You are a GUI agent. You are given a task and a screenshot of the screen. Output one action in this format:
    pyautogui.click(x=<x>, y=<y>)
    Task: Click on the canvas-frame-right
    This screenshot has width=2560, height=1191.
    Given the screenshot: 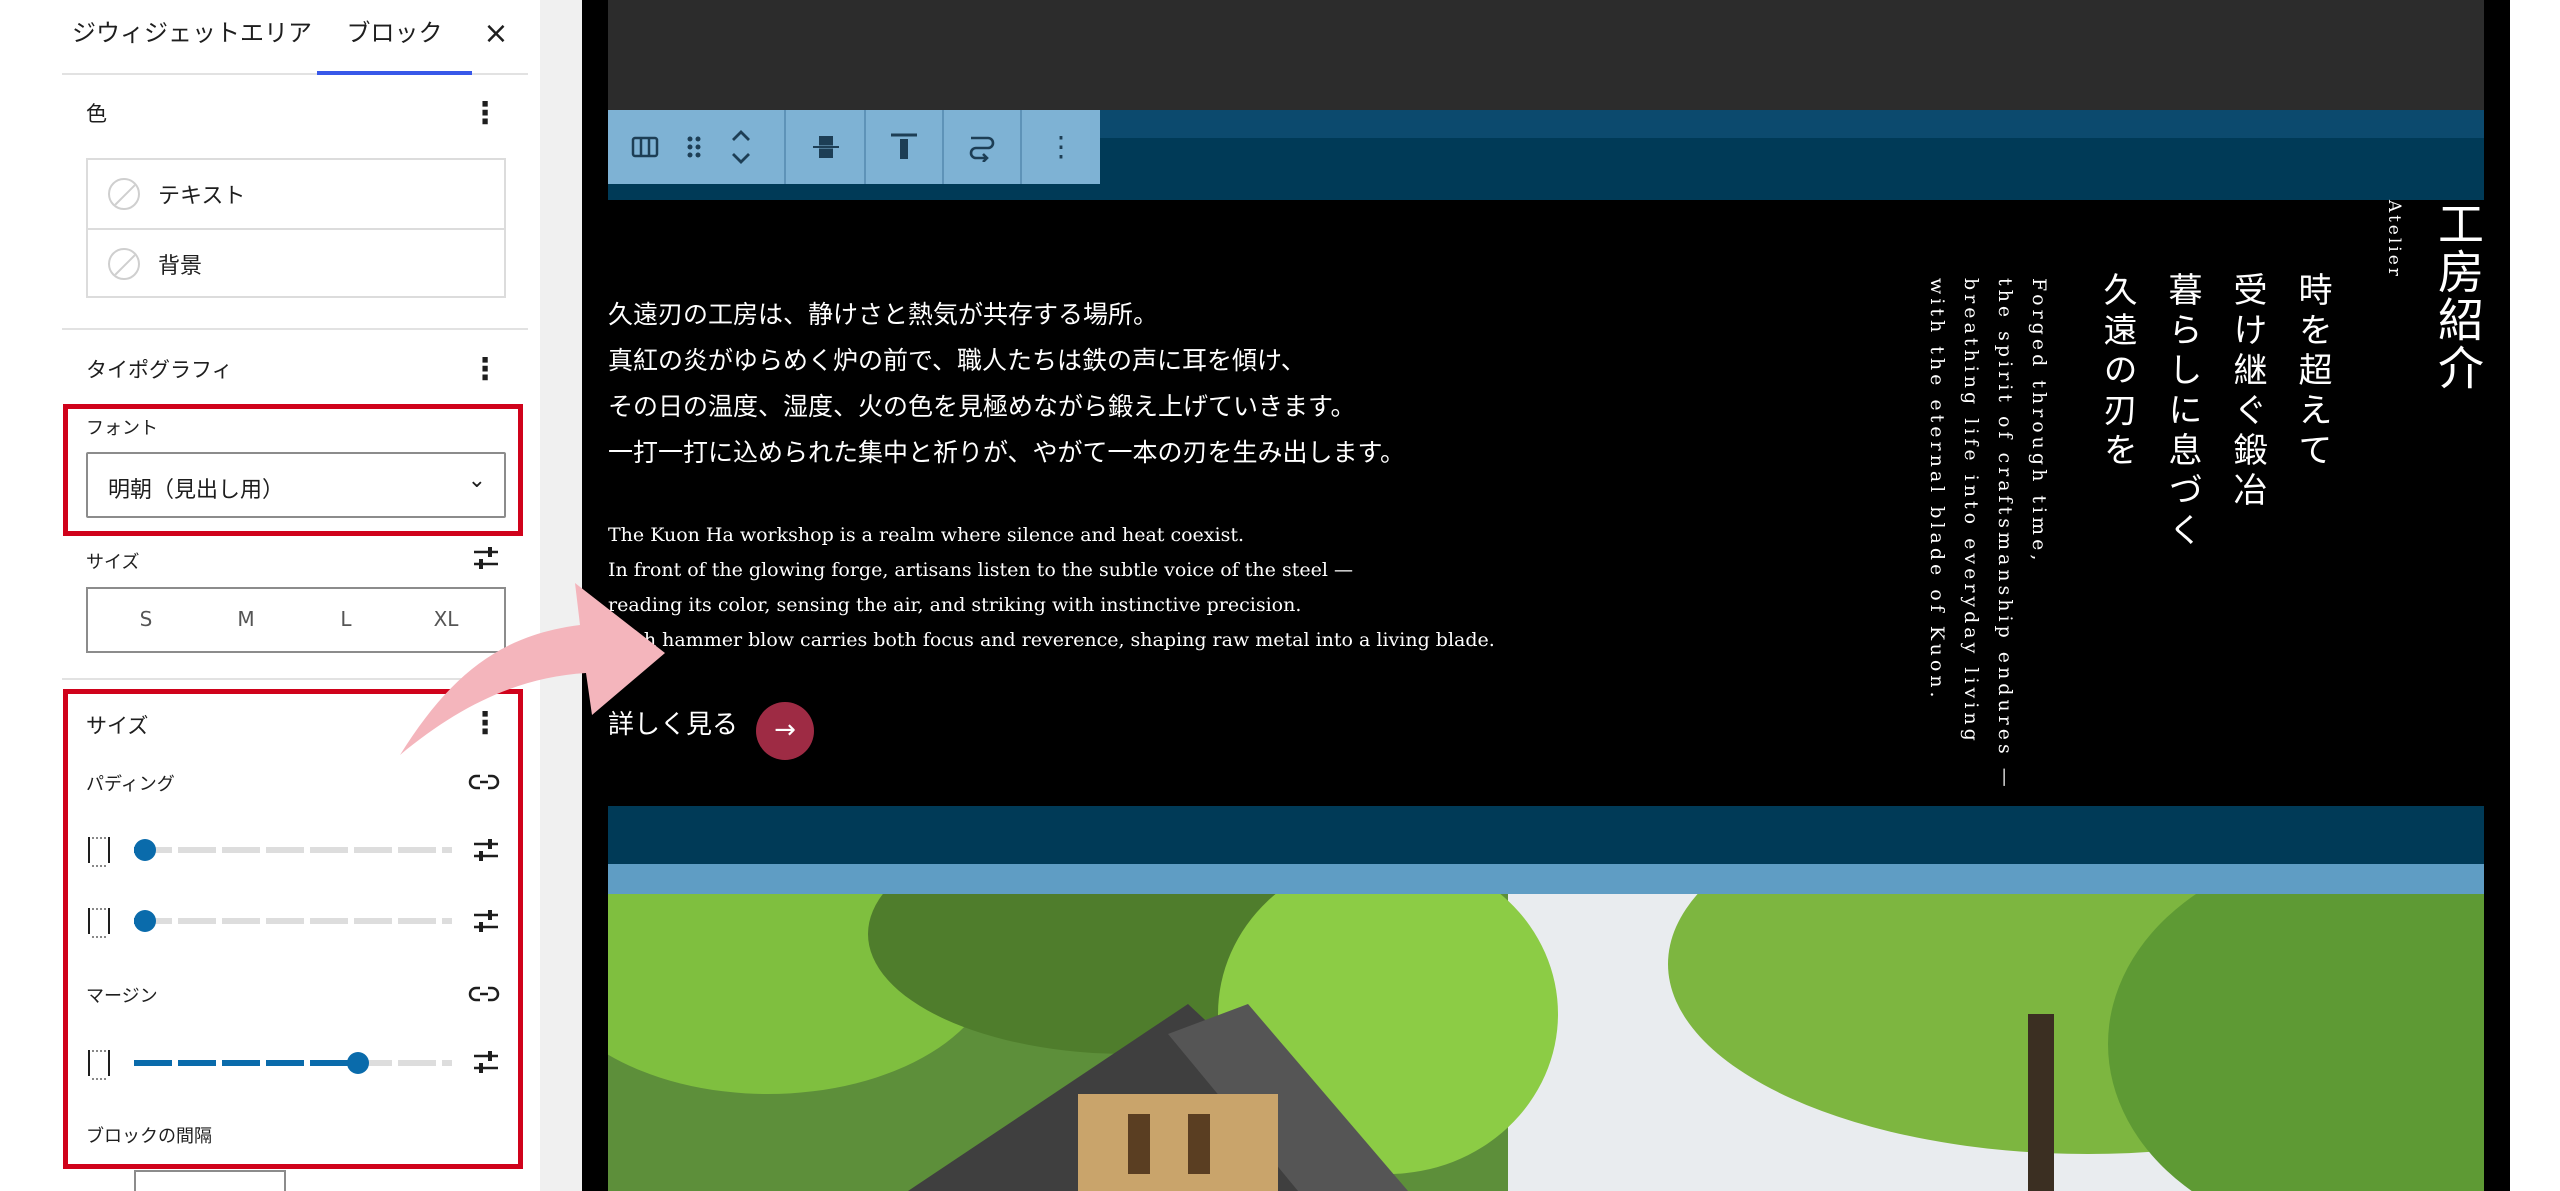 What is the action you would take?
    pyautogui.click(x=2497, y=595)
    